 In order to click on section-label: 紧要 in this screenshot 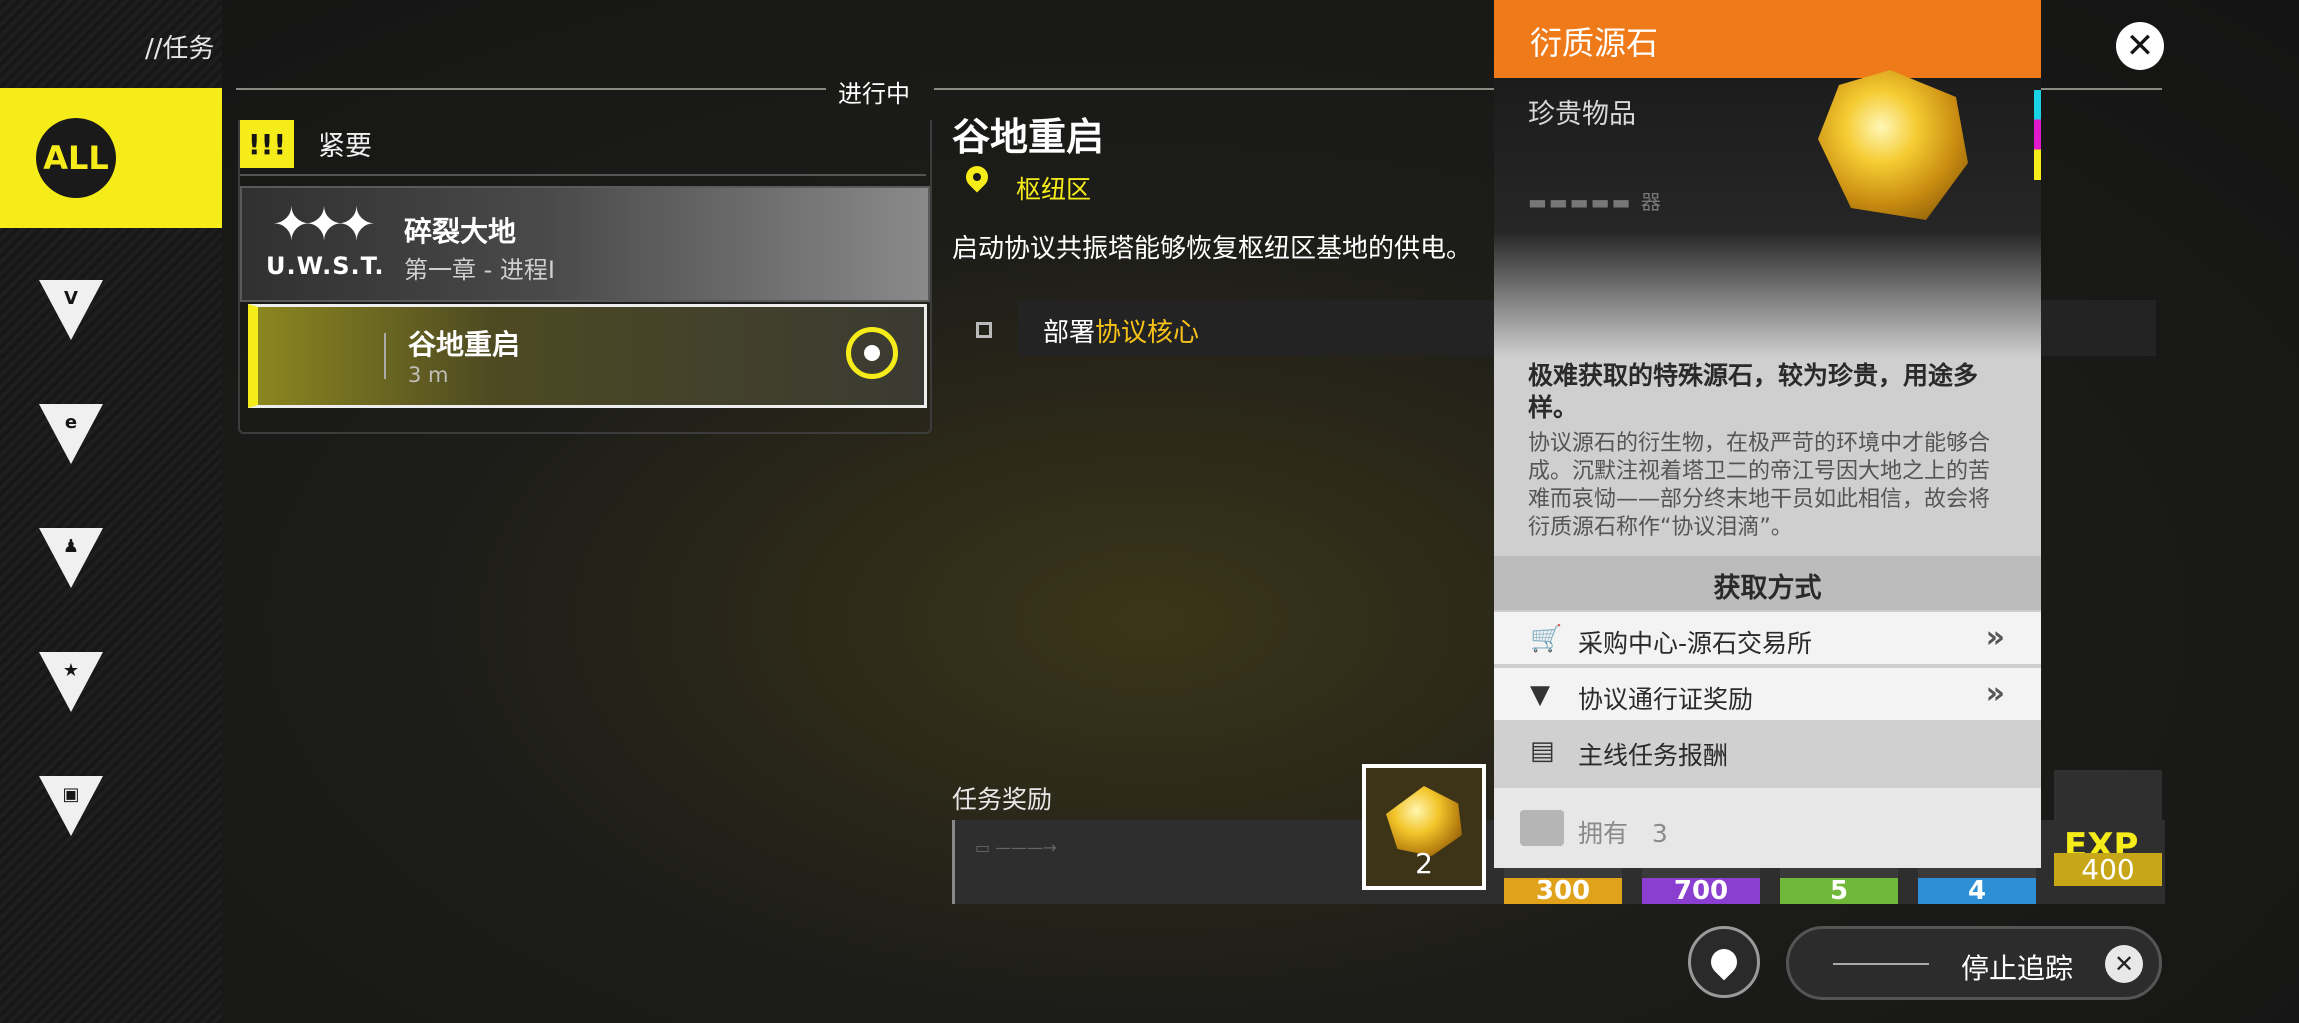, I will do `click(345, 146)`.